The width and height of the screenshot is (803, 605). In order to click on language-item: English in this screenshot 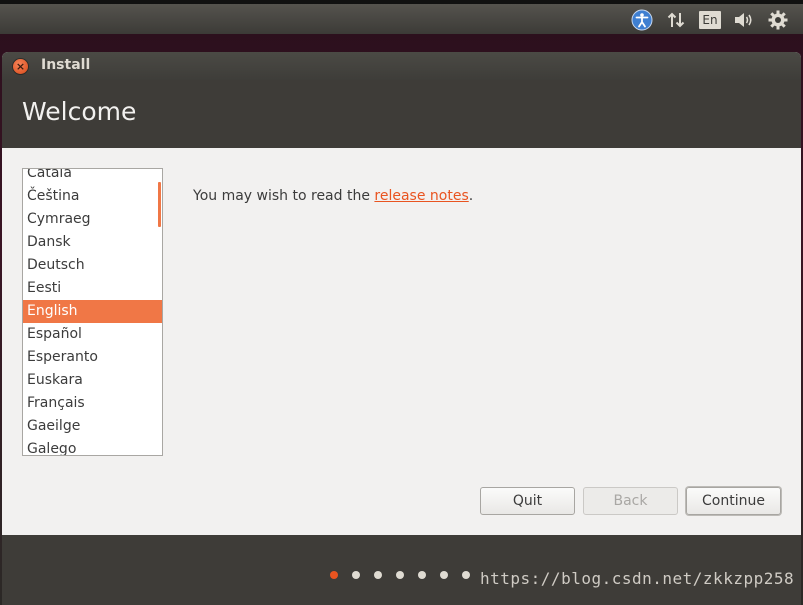, I will do `click(92, 311)`.